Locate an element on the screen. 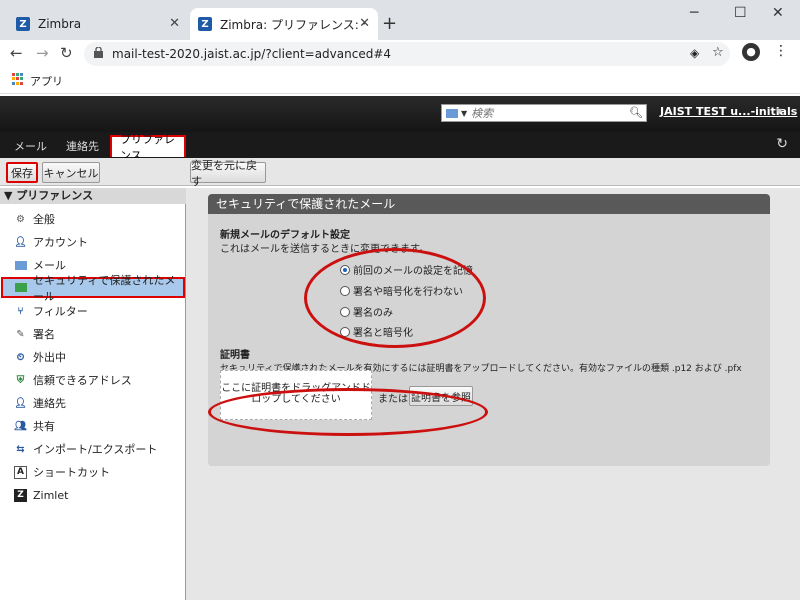 Image resolution: width=800 pixels, height=600 pixels. account-icon: 👤︎ is located at coordinates (20, 242).